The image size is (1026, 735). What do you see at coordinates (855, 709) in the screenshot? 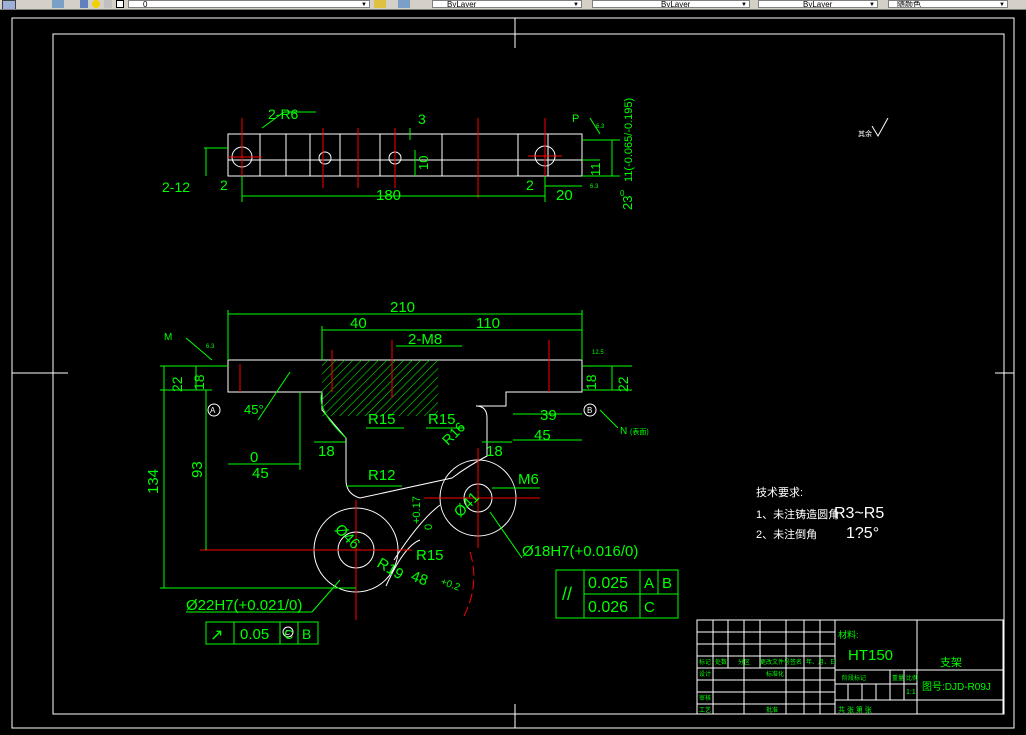
I see `tb-sheets: 共 张 第 张` at bounding box center [855, 709].